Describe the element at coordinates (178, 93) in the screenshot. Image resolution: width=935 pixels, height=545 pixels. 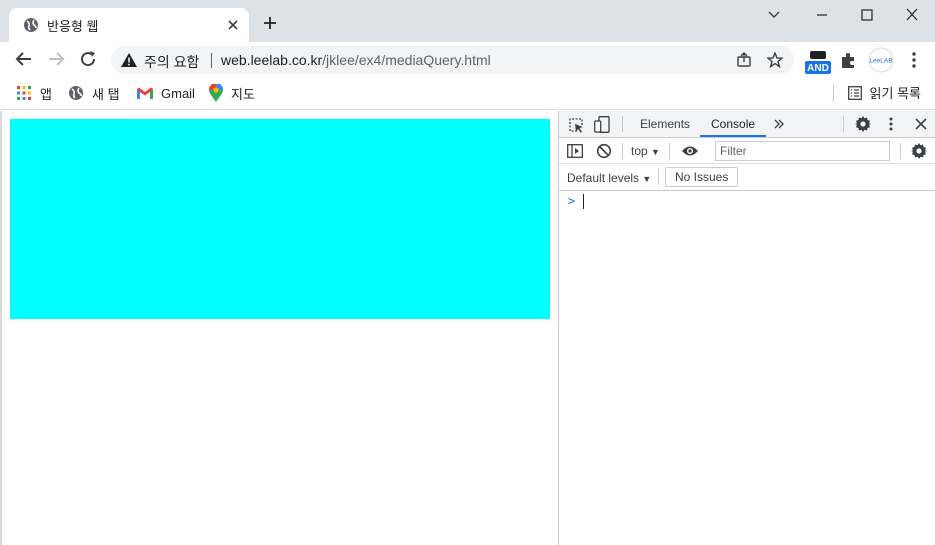
I see `bookmark-label: Gmail` at that location.